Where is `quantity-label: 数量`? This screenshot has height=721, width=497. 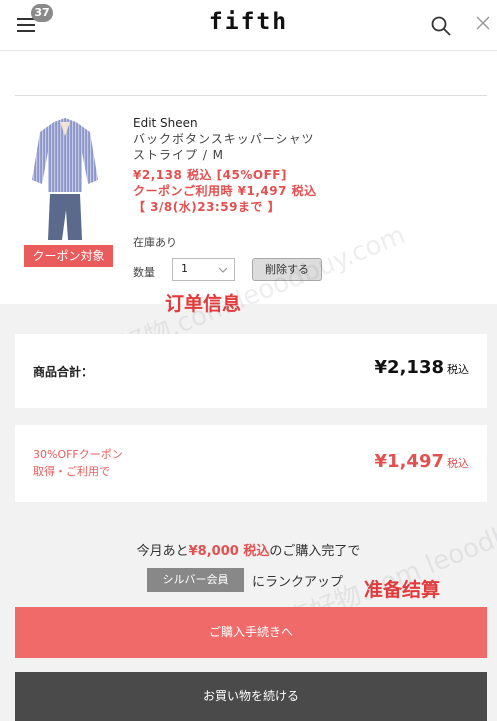
quantity-label: 数量 is located at coordinates (144, 272).